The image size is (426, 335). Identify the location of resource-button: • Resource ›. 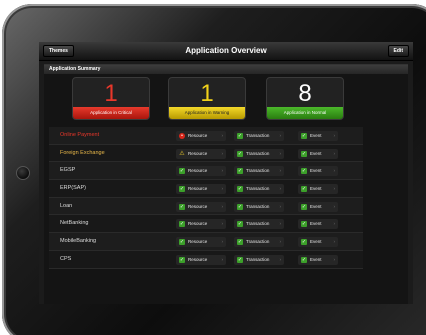
(201, 136).